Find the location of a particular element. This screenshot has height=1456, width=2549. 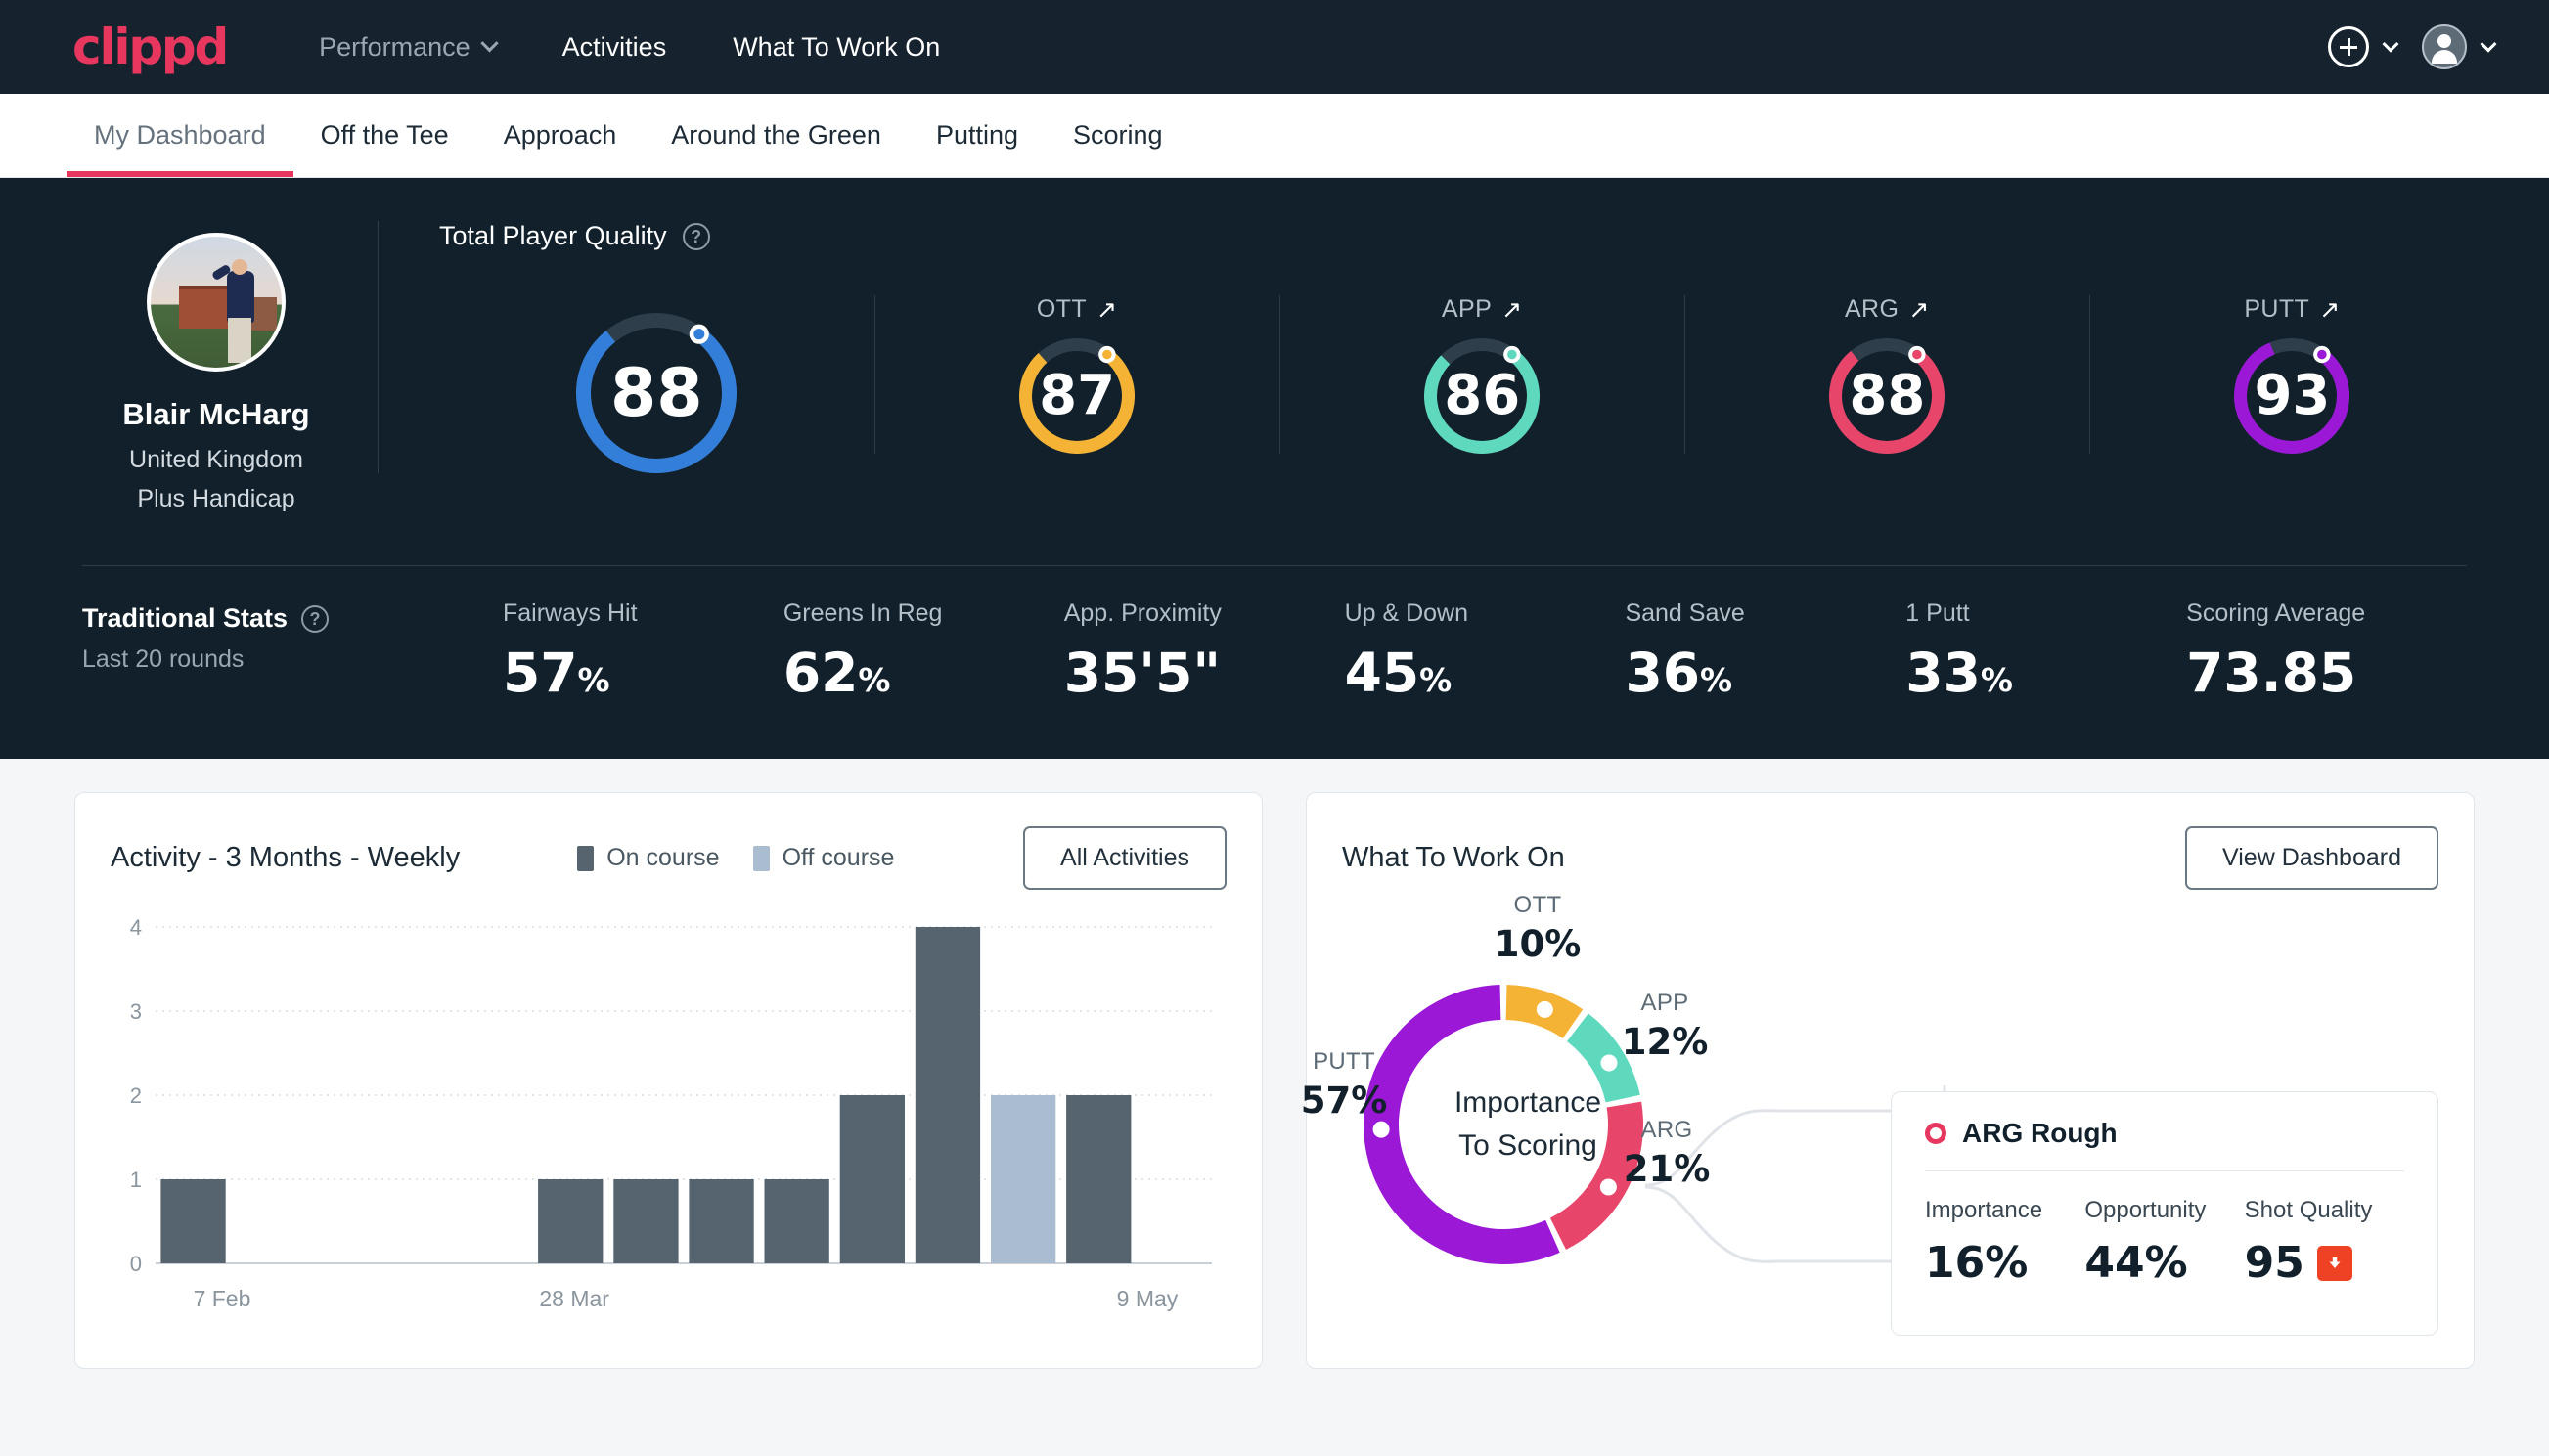

player-name: Blair McHarg is located at coordinates (216, 414).